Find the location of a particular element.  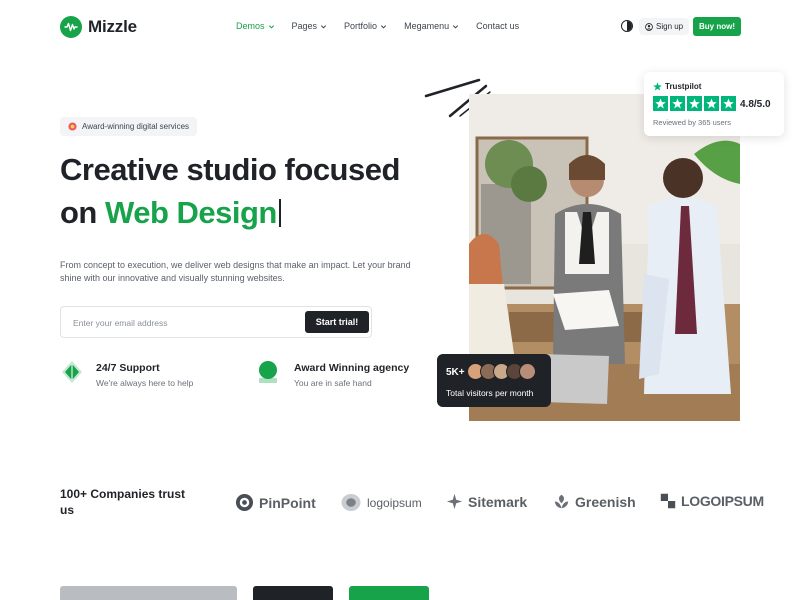

brand-name: LOGOIPSUM is located at coordinates (722, 501).